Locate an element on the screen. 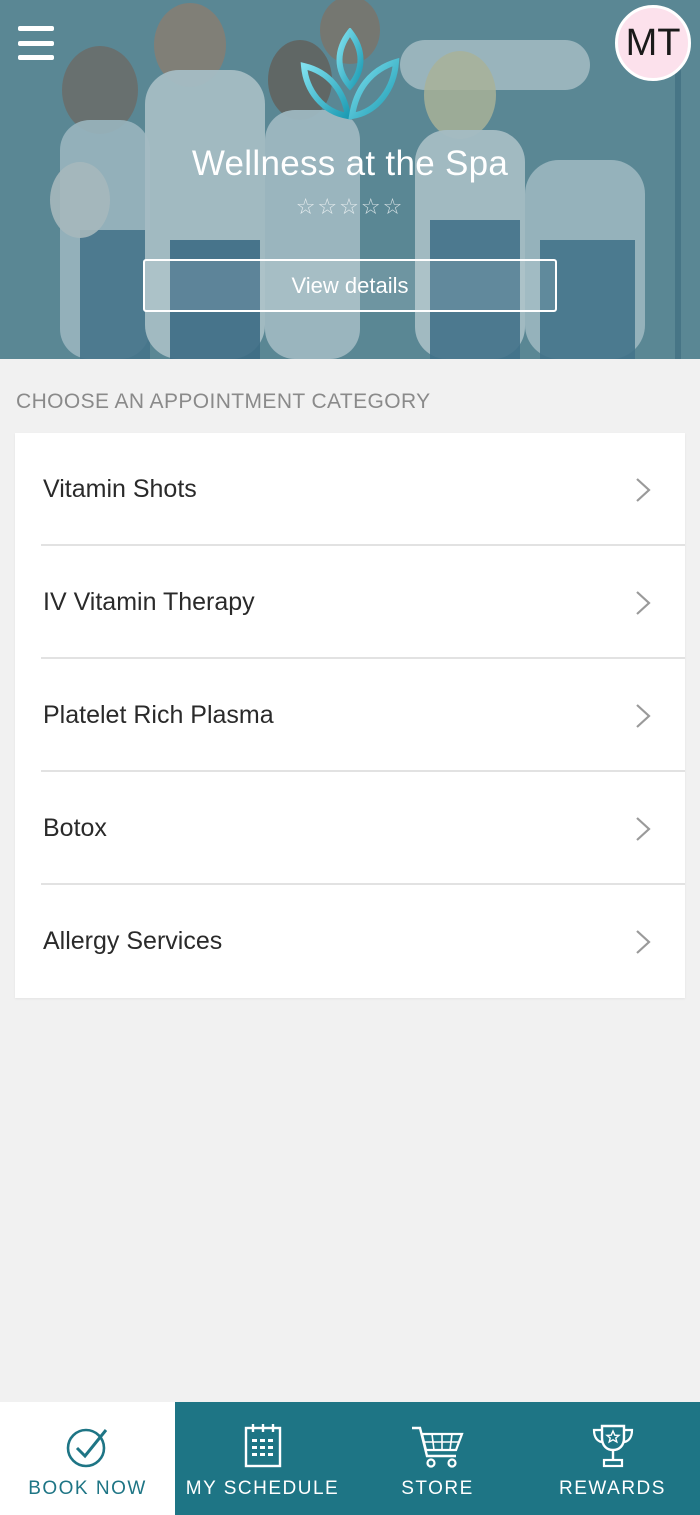 Image resolution: width=700 pixels, height=1515 pixels. nav-store: STORE is located at coordinates (437, 1458).